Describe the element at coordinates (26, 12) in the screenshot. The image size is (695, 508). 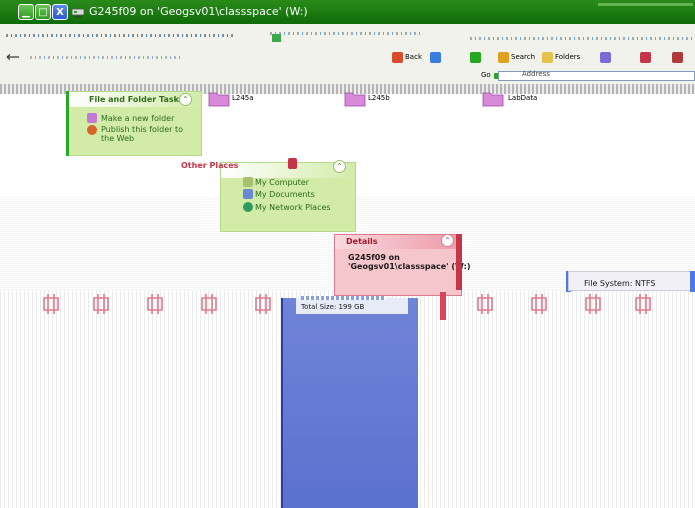
I see `minimize-button: ▁` at that location.